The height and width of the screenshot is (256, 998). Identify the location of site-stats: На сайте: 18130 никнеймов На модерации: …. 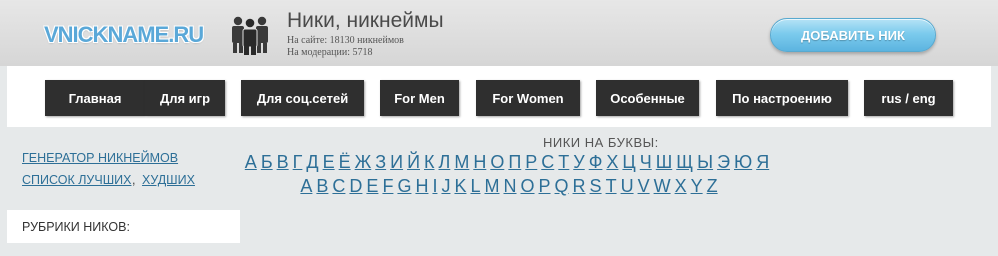
(345, 47).